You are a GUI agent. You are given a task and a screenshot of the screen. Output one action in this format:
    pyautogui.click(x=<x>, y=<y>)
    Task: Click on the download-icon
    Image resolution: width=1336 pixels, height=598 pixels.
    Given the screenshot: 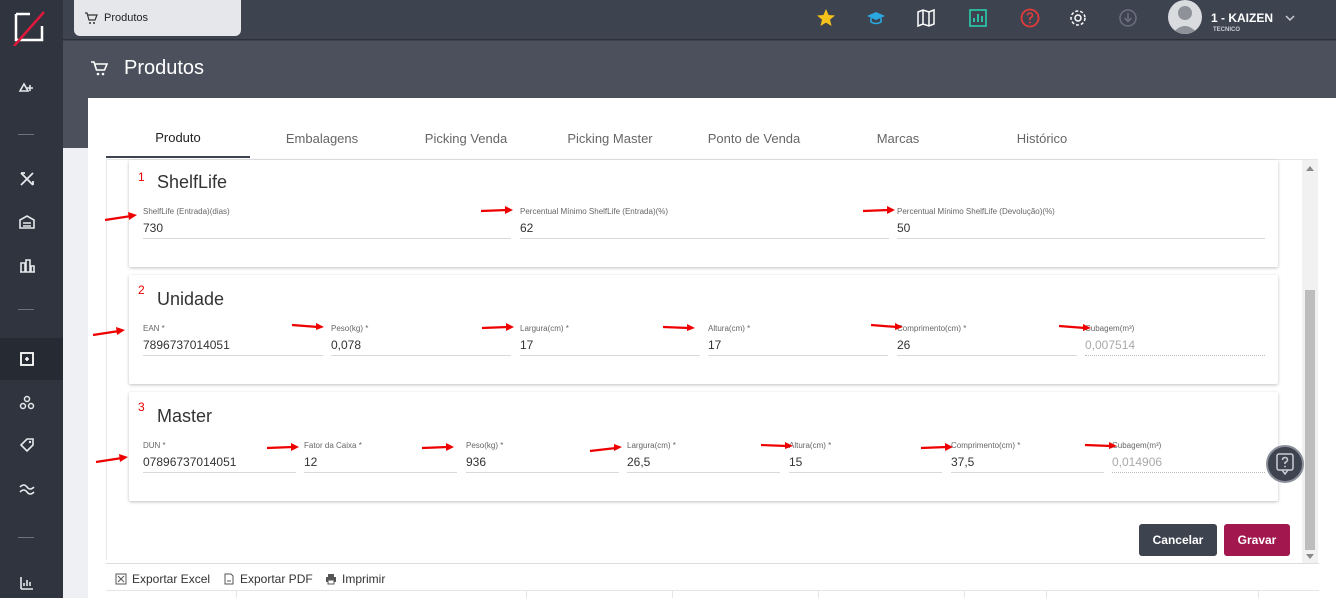 What is the action you would take?
    pyautogui.click(x=1128, y=18)
    